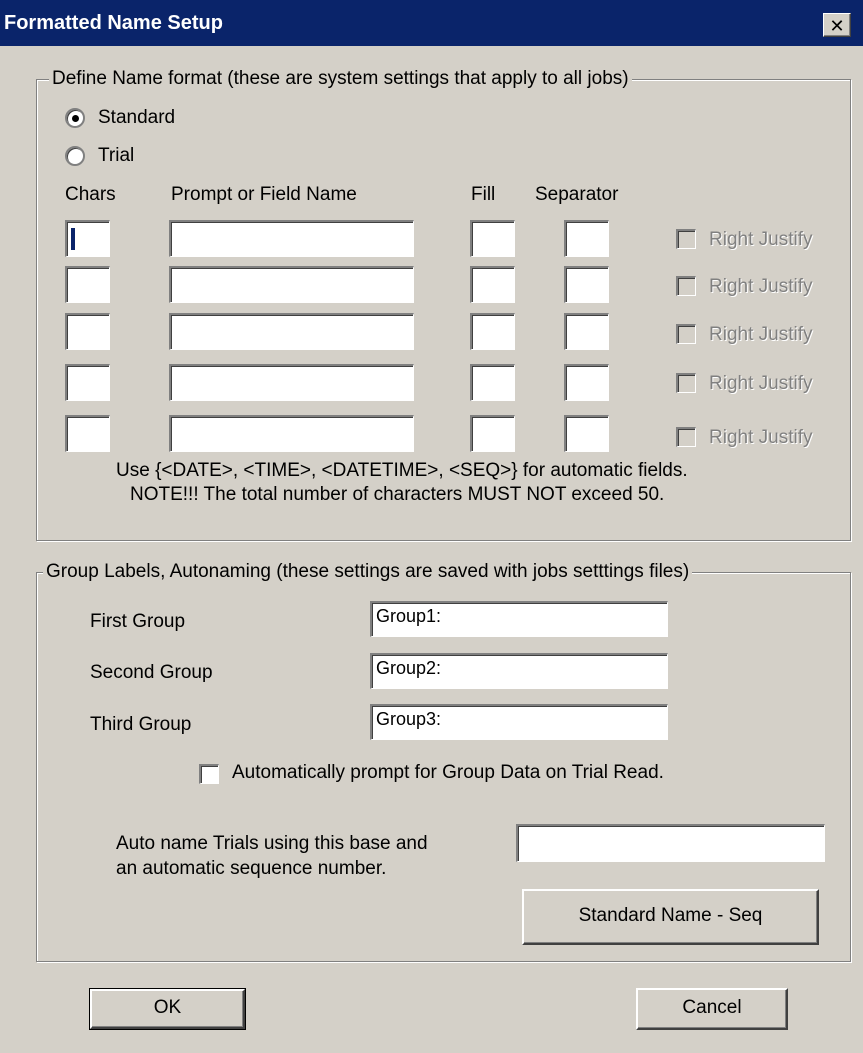 The height and width of the screenshot is (1053, 863). What do you see at coordinates (75, 156) in the screenshot?
I see `trial-radio` at bounding box center [75, 156].